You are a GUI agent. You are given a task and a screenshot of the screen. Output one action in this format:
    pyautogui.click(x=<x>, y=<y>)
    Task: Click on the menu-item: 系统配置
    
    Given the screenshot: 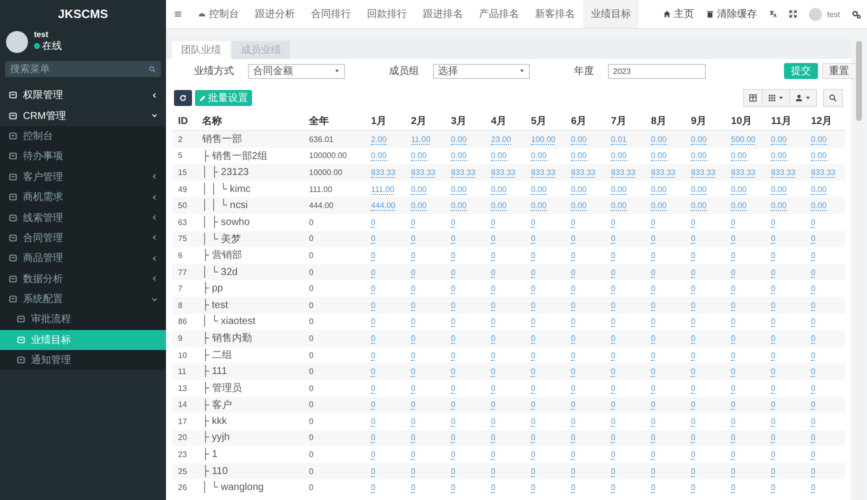 What is the action you would take?
    pyautogui.click(x=83, y=299)
    